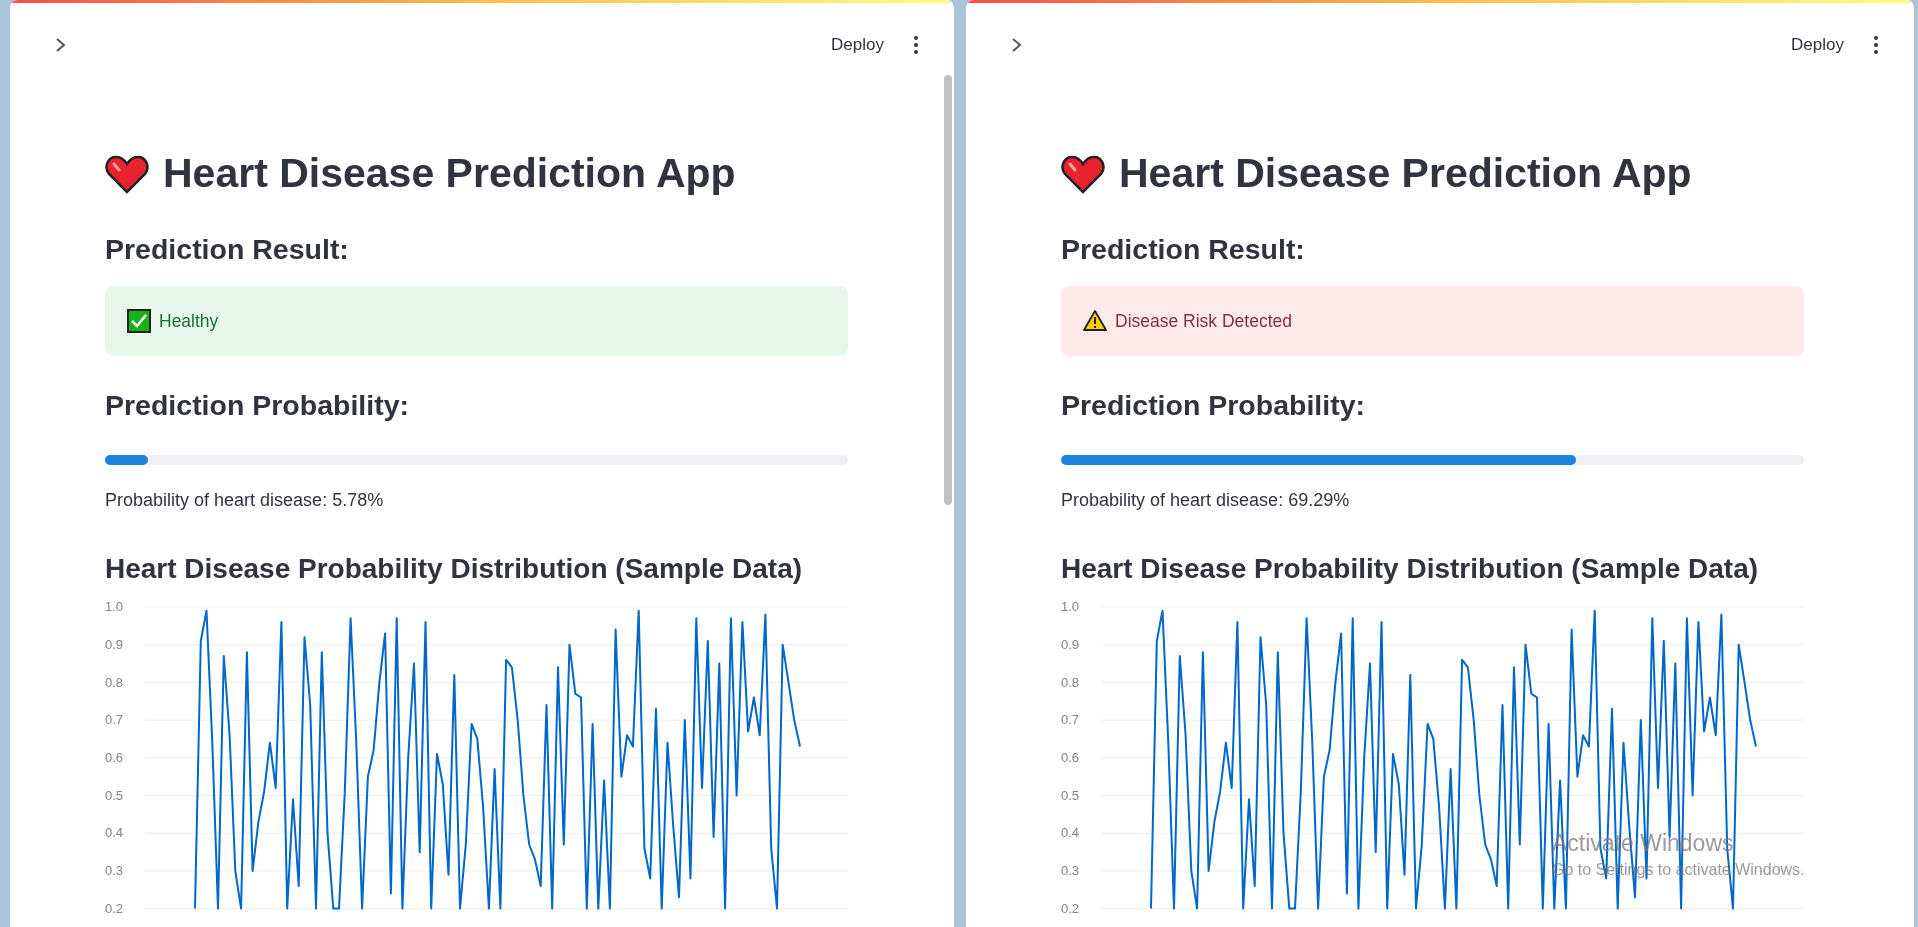  Describe the element at coordinates (245, 500) in the screenshot. I see `probability-text: Probability of heart disease: 5.78%` at that location.